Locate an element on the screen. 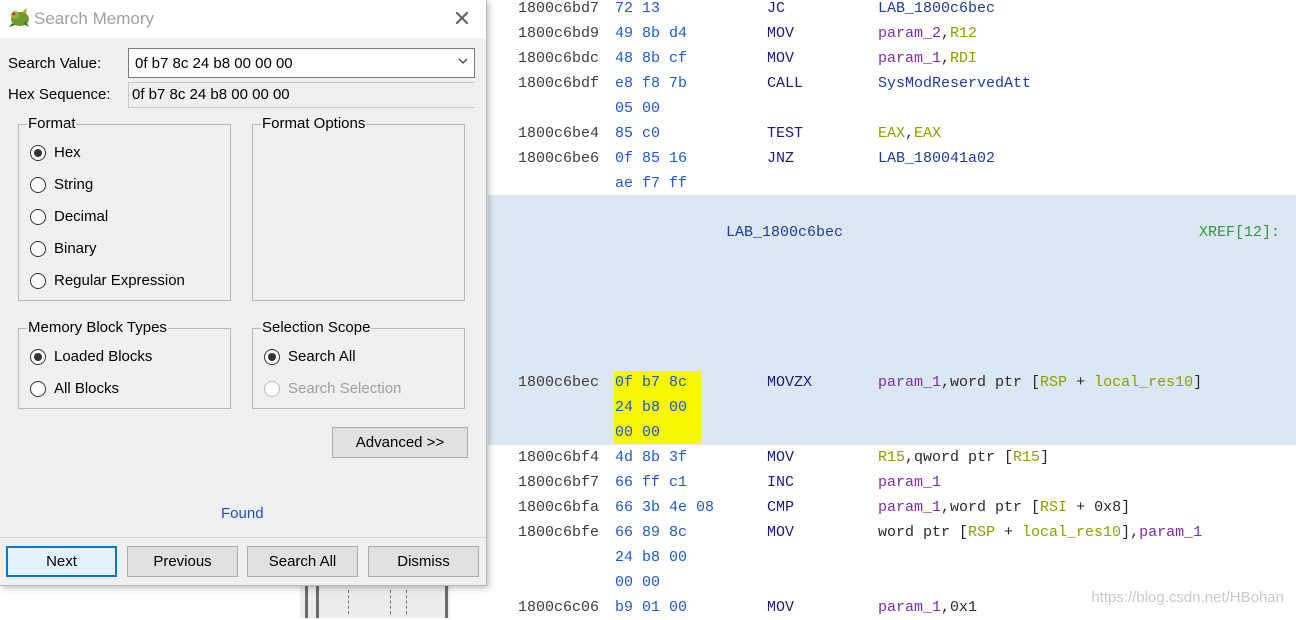  listing-bytes: e8 f8 7b is located at coordinates (651, 83).